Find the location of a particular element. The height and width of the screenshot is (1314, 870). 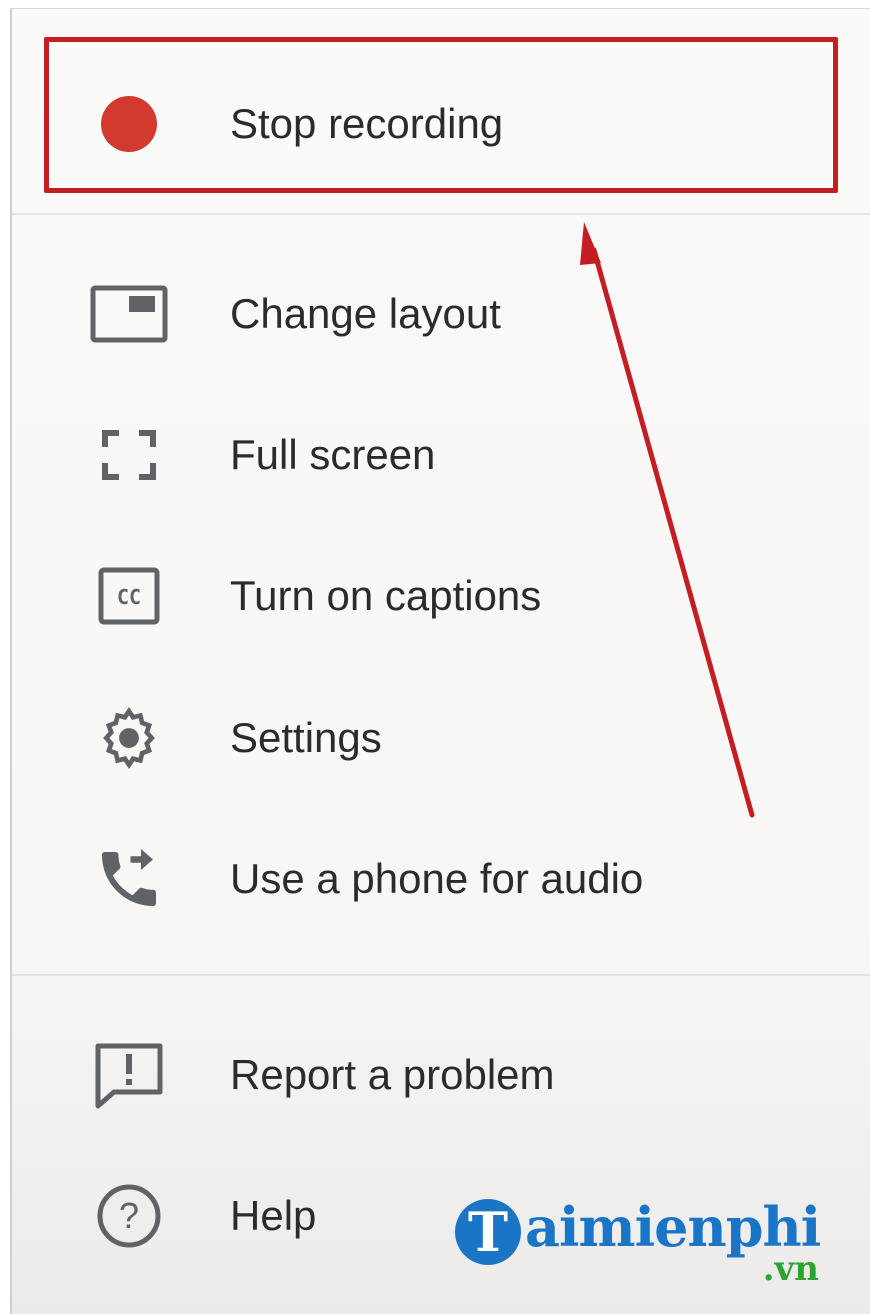

annotation-arrow is located at coordinates (667, 520).